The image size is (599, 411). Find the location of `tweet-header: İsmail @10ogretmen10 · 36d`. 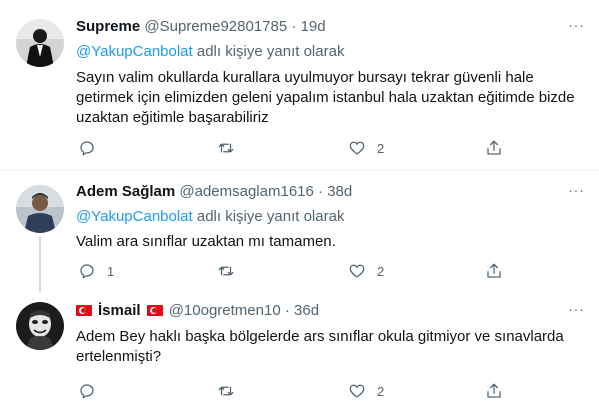

tweet-header: İsmail @10ogretmen10 · 36d is located at coordinates (197, 311).